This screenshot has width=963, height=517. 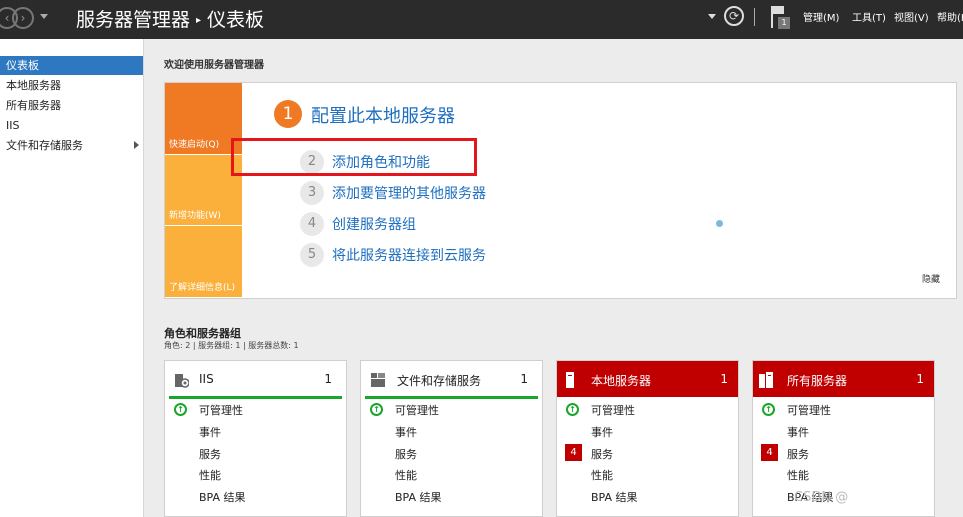 I want to click on step-3-number: 3, so click(x=312, y=193).